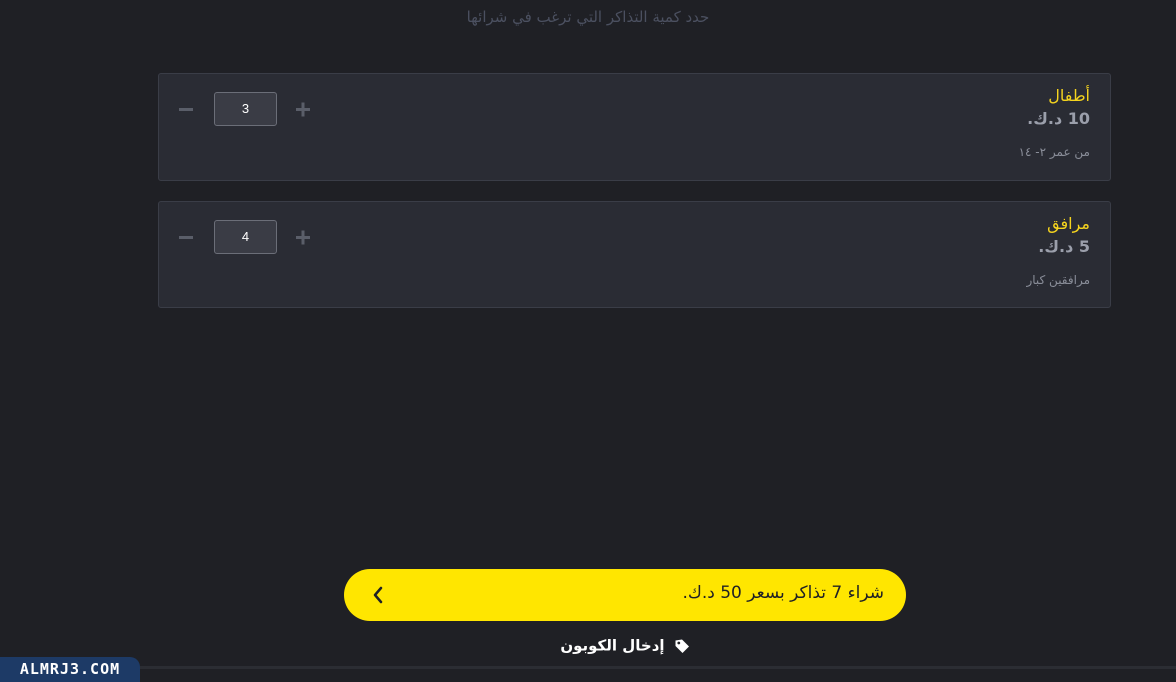 The width and height of the screenshot is (1176, 682). What do you see at coordinates (634, 127) in the screenshot?
I see `ticket-card-children: أطفال 10 د.ك. من عمر ٢- ١٤ 3` at bounding box center [634, 127].